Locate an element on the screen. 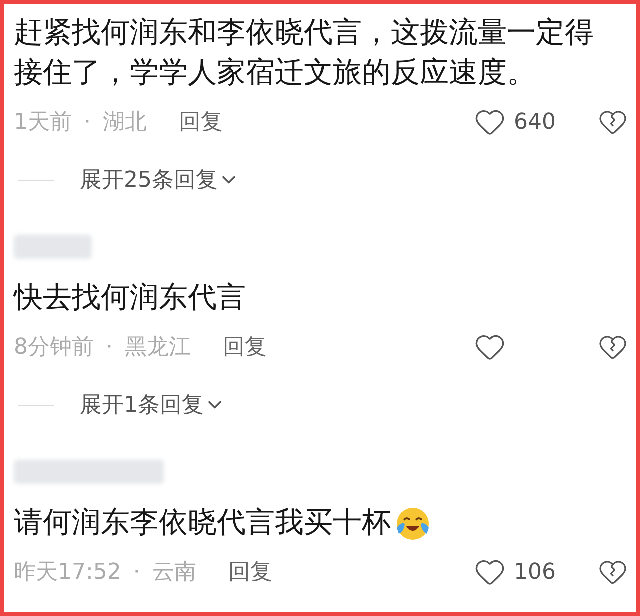 Image resolution: width=640 pixels, height=616 pixels. like-count: 106 is located at coordinates (535, 572).